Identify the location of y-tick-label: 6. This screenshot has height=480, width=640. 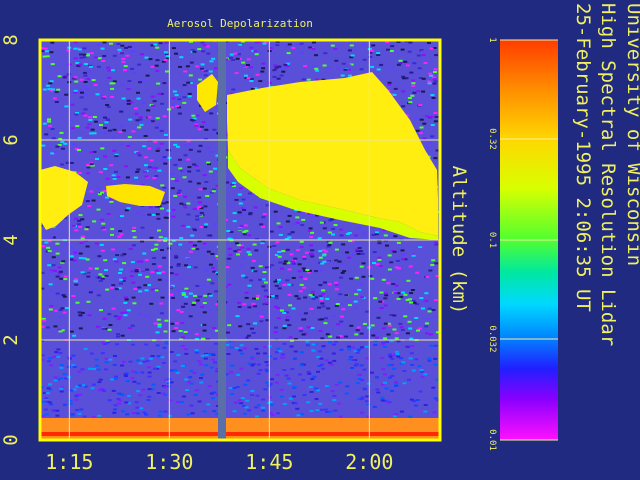
(11, 139).